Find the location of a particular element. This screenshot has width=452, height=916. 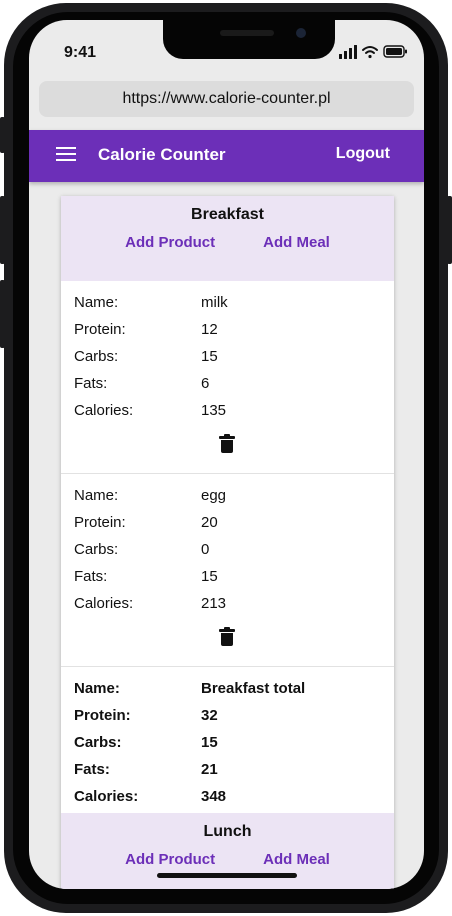

protein-value: 12 is located at coordinates (209, 329).